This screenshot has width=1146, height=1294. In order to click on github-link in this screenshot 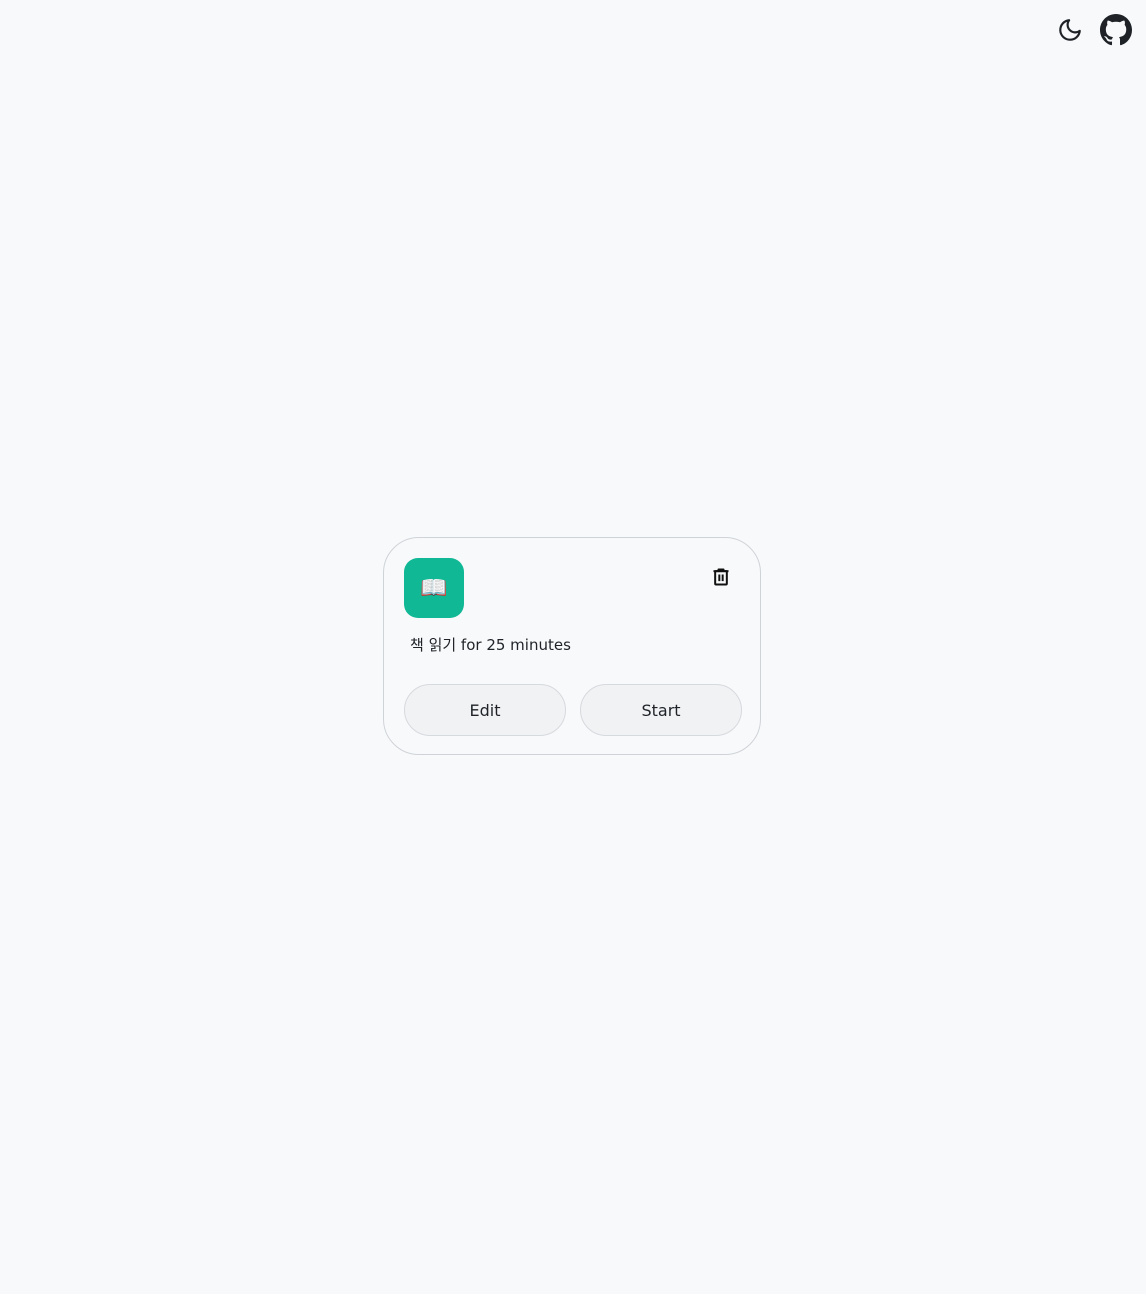, I will do `click(1116, 30)`.